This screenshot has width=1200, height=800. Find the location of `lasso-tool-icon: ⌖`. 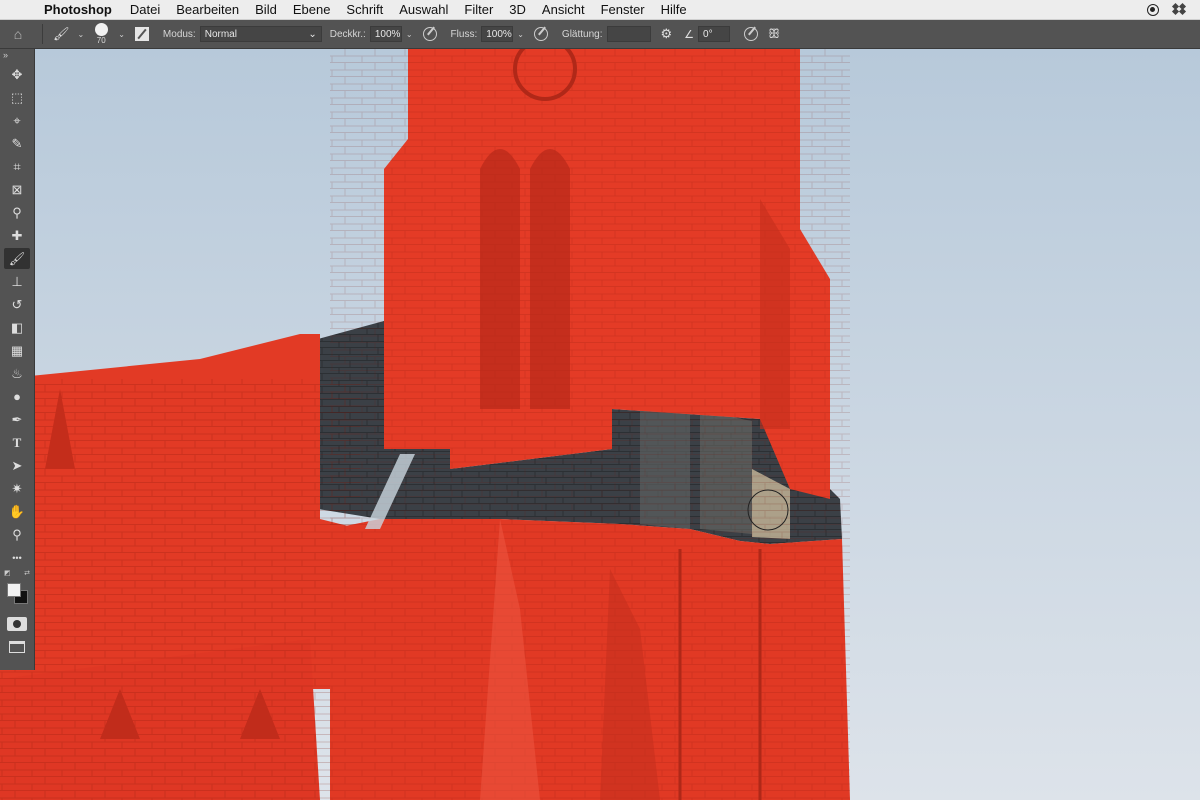

lasso-tool-icon: ⌖ is located at coordinates (17, 120).